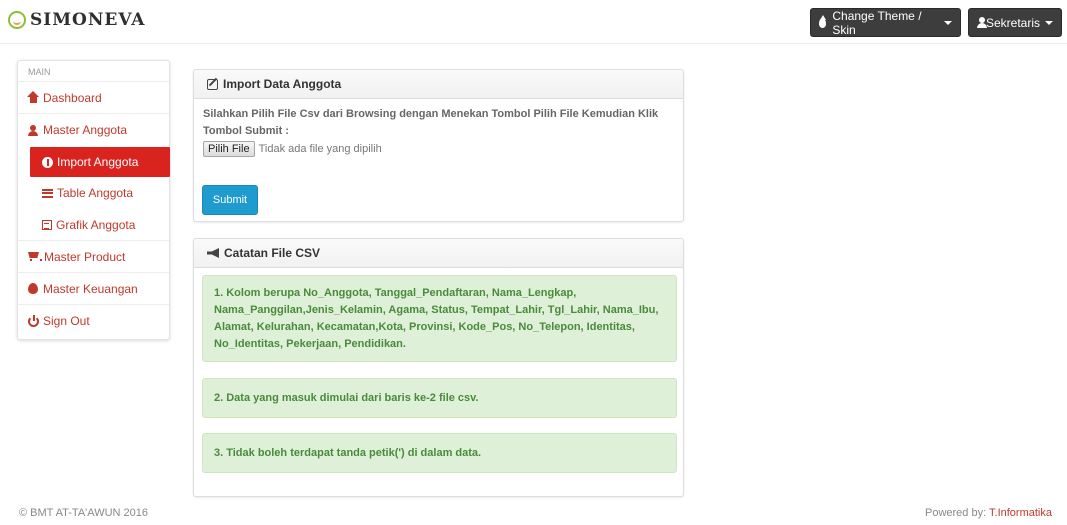  I want to click on brand: SIMONEVA, so click(76, 20).